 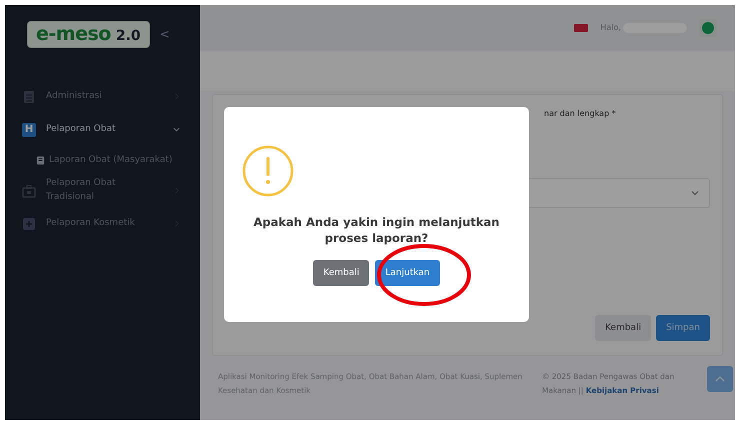 What do you see at coordinates (580, 113) in the screenshot?
I see `field-label: nar dan lengkap *` at bounding box center [580, 113].